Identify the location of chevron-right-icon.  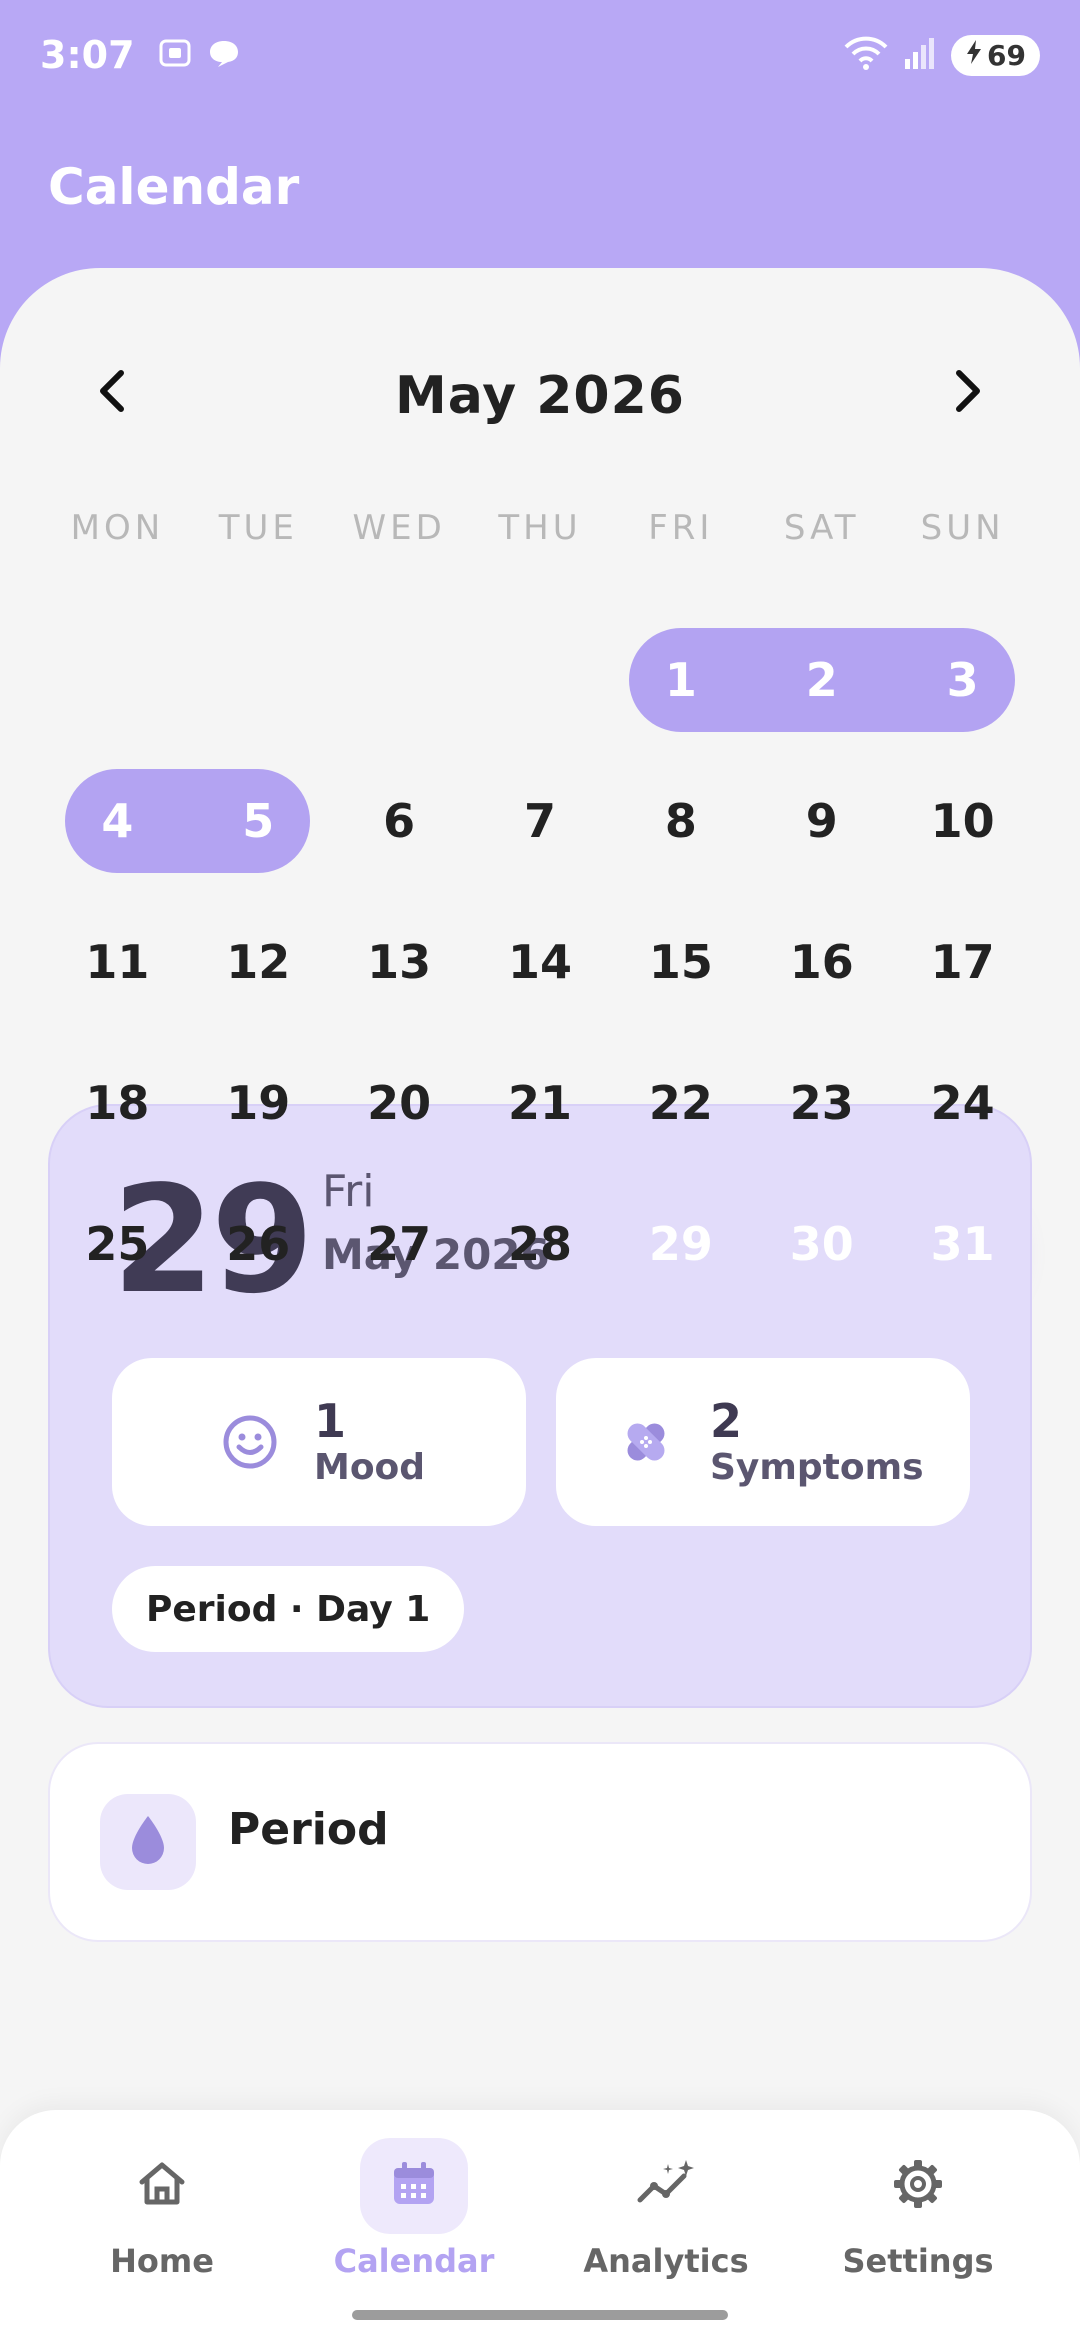
(967, 393).